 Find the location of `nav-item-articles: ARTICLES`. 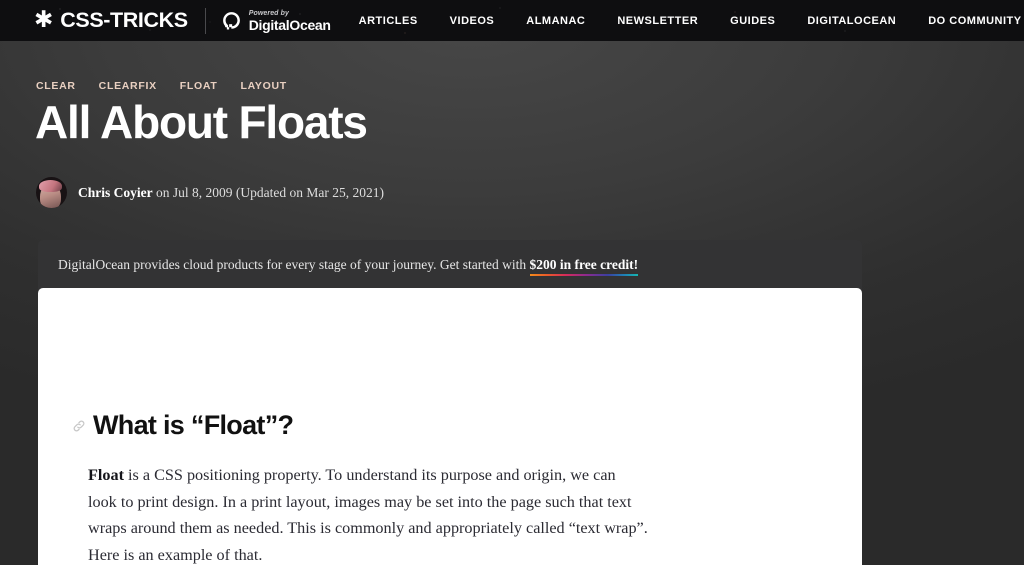

nav-item-articles: ARTICLES is located at coordinates (388, 21).